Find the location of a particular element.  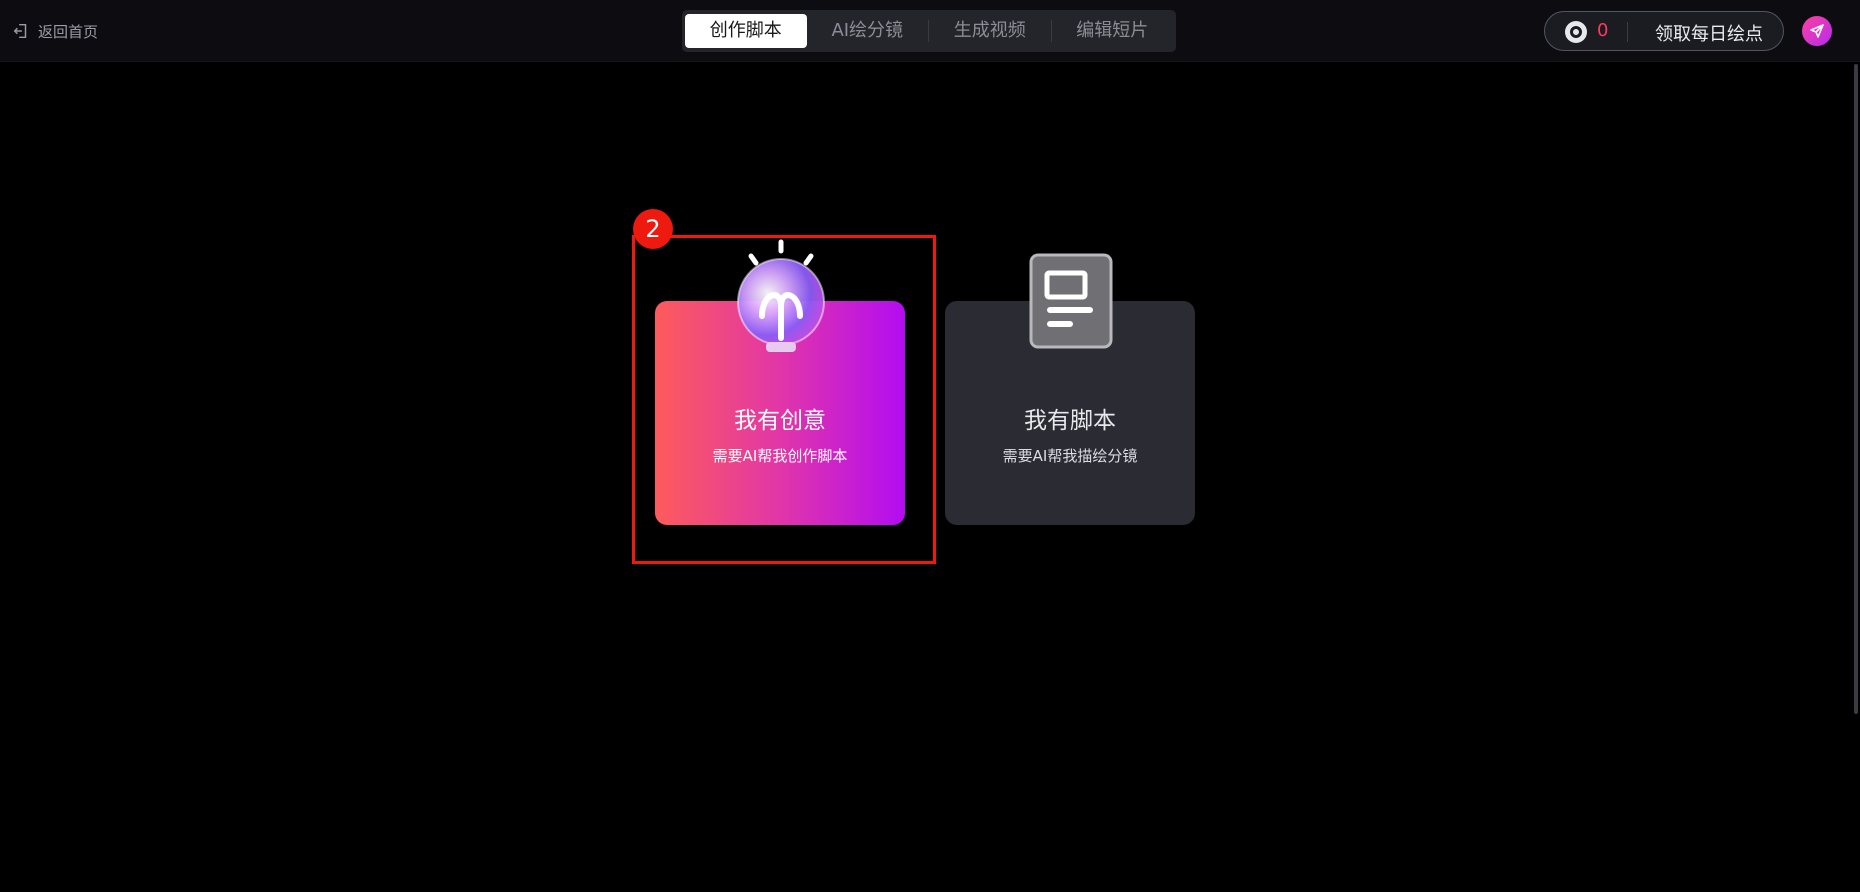

workflow-tabs: 创作脚本 AI绘分镜 生成视频 编辑短片 is located at coordinates (929, 31).